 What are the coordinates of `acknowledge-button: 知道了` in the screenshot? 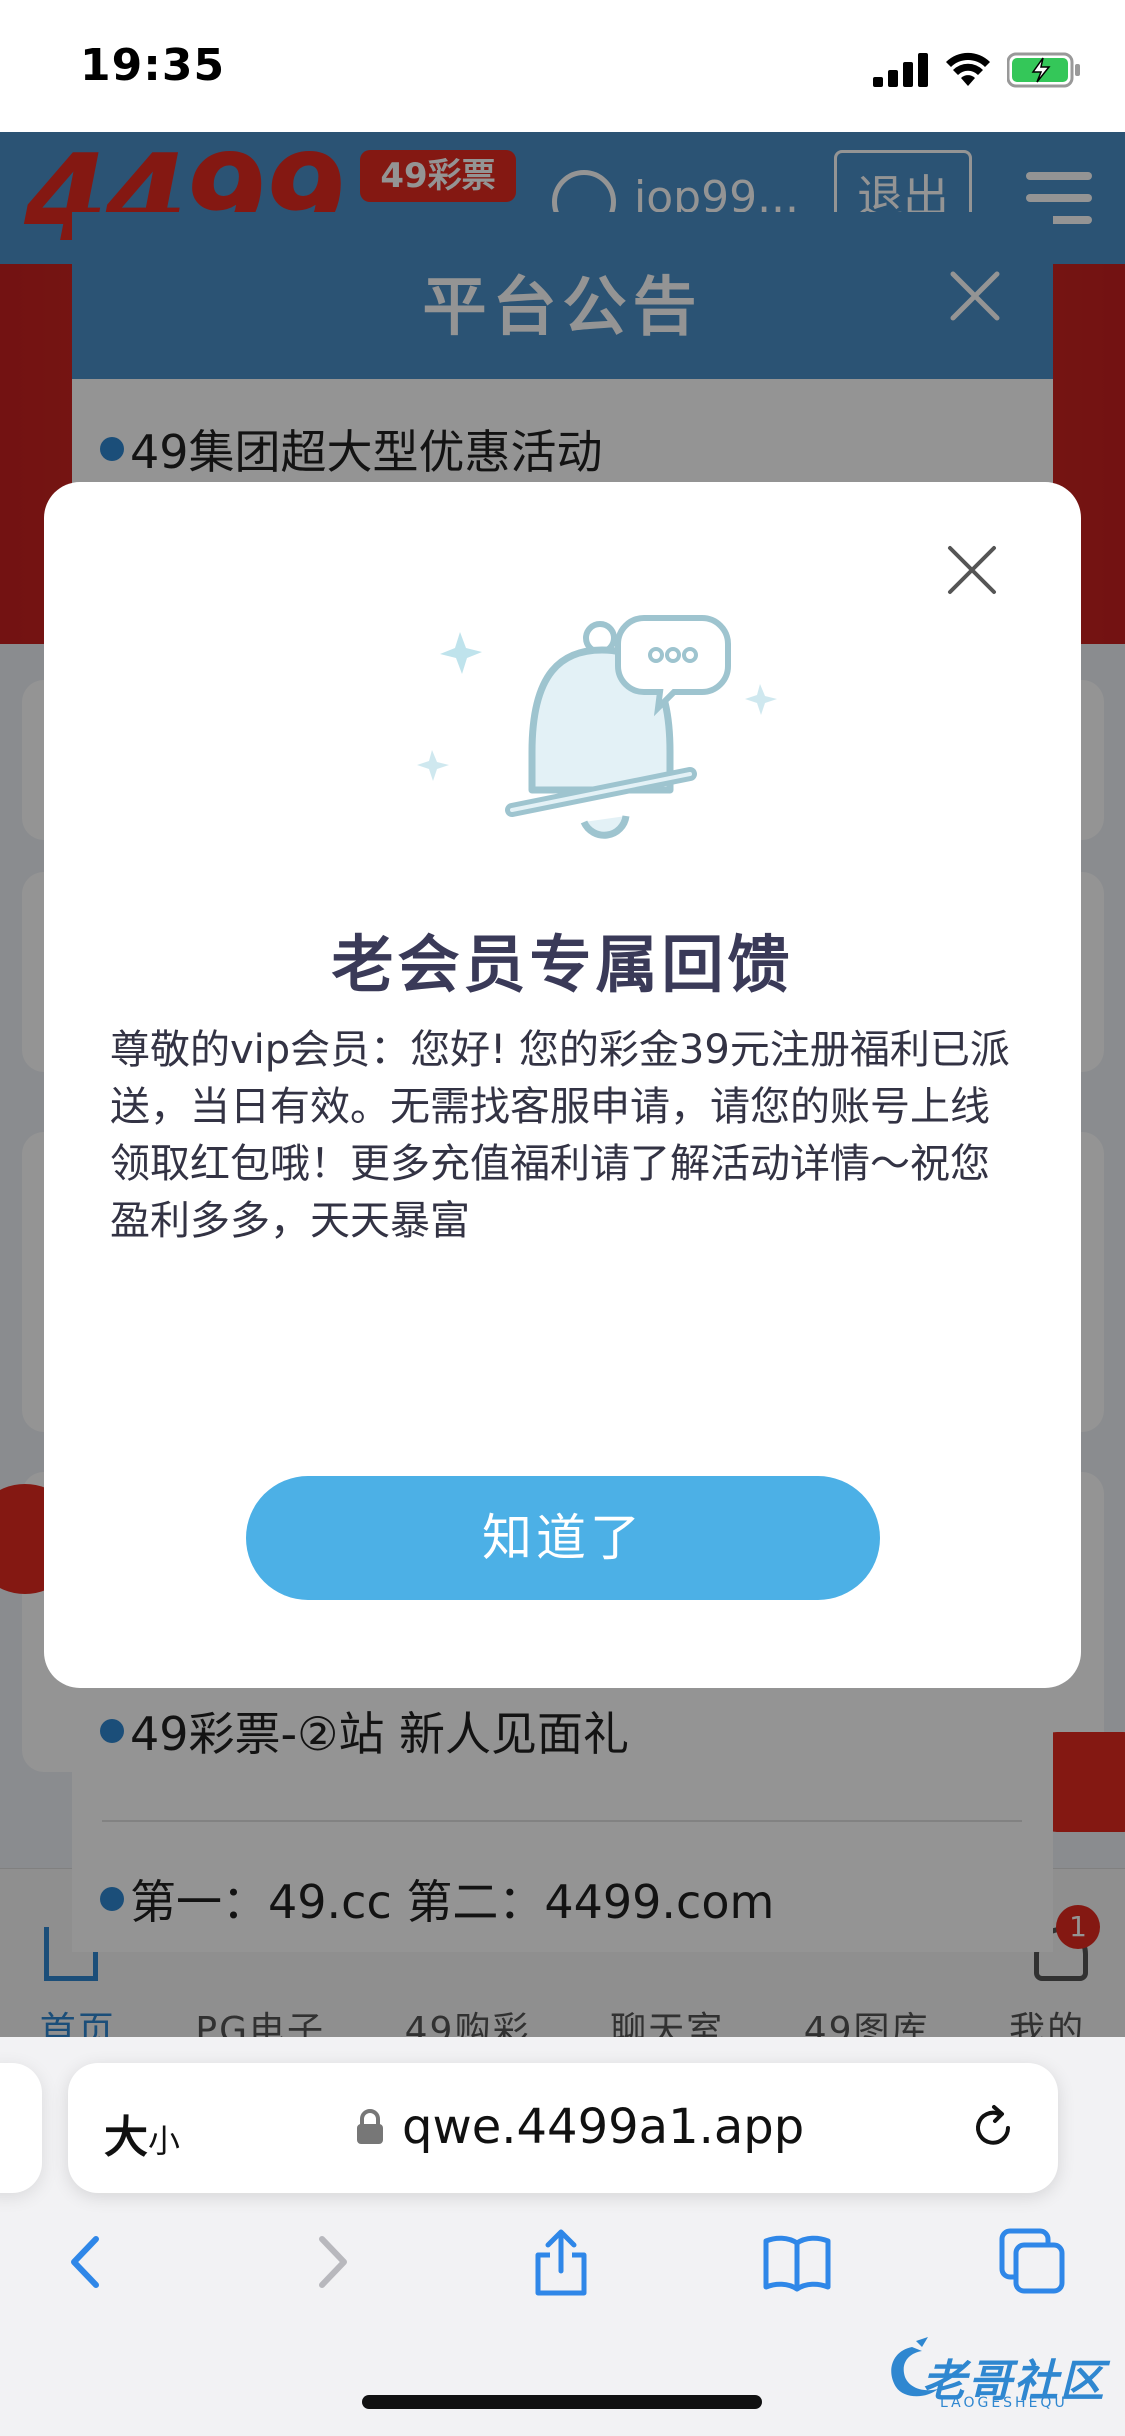 It's located at (563, 1538).